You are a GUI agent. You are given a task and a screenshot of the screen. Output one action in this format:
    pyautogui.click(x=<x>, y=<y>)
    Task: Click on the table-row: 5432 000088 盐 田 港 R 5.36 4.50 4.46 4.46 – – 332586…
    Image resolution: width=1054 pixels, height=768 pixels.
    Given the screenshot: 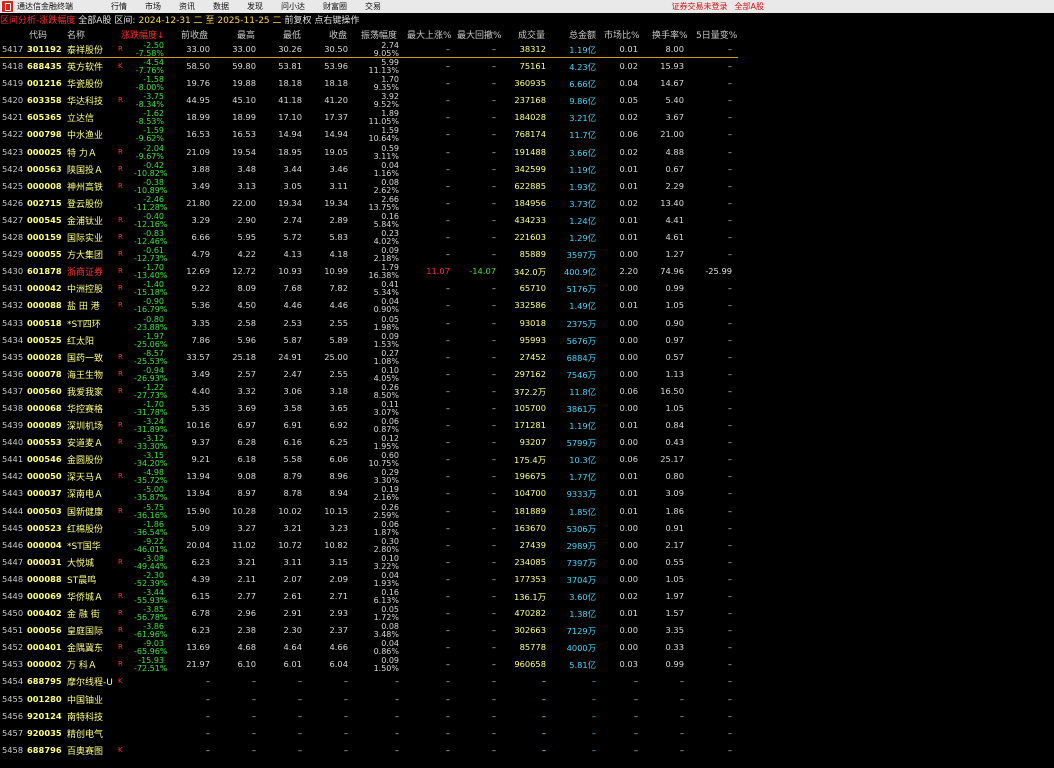 What is the action you would take?
    pyautogui.click(x=369, y=305)
    